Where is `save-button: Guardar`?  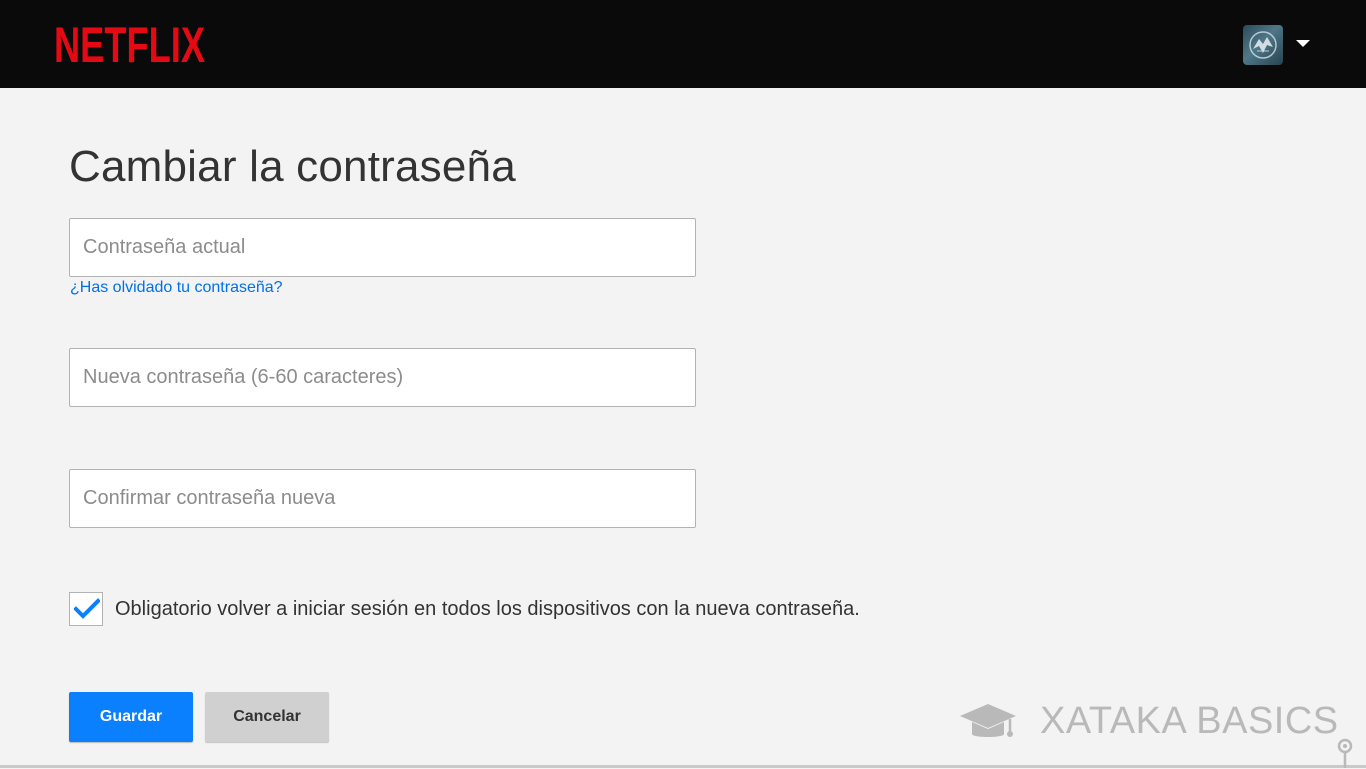
save-button: Guardar is located at coordinates (131, 717).